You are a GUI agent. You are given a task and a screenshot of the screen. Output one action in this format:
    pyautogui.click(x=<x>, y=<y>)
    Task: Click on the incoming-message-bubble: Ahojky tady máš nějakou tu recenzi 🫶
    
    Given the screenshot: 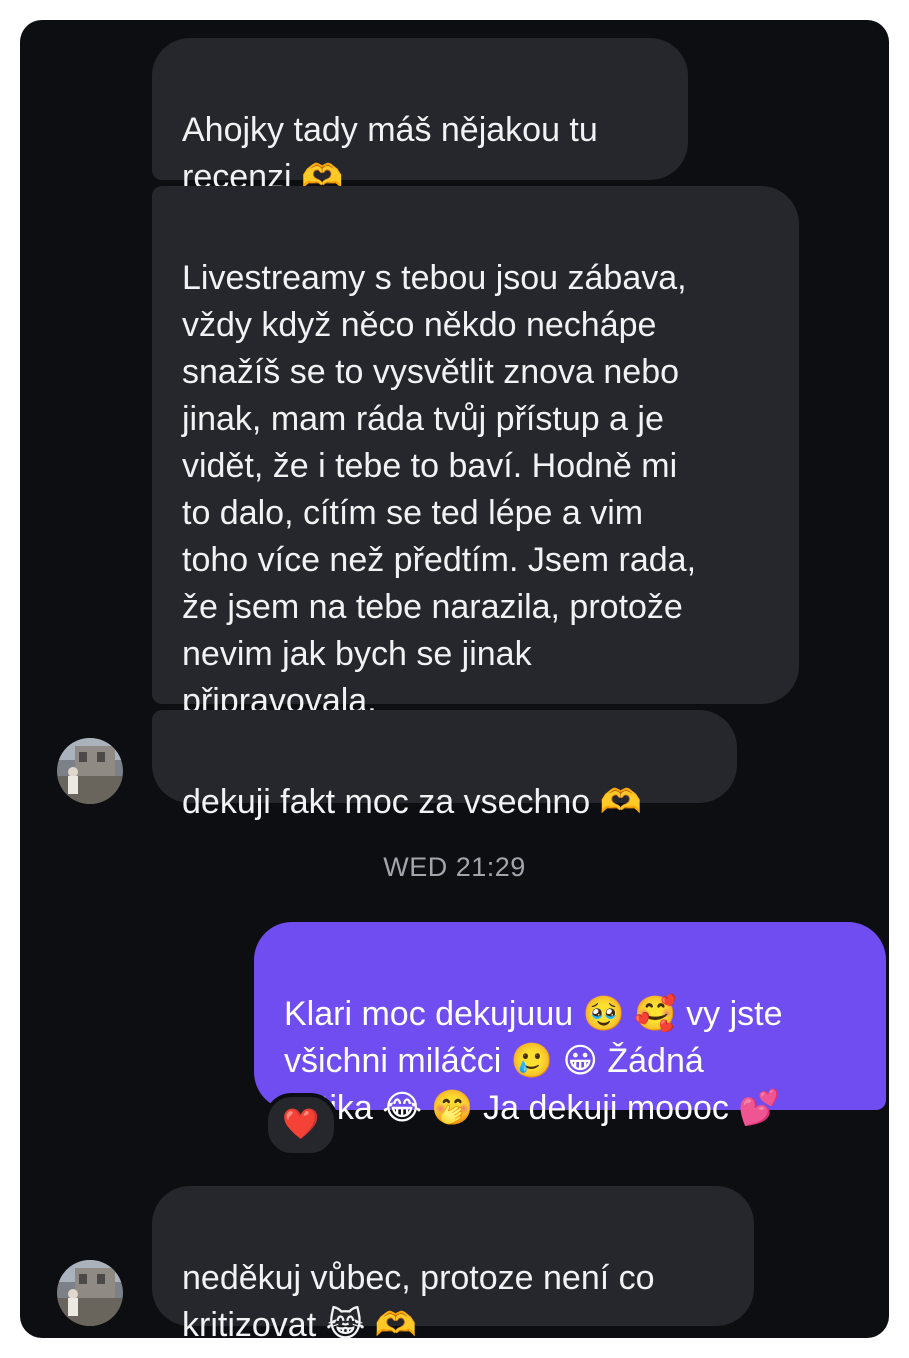 What is the action you would take?
    pyautogui.click(x=420, y=117)
    